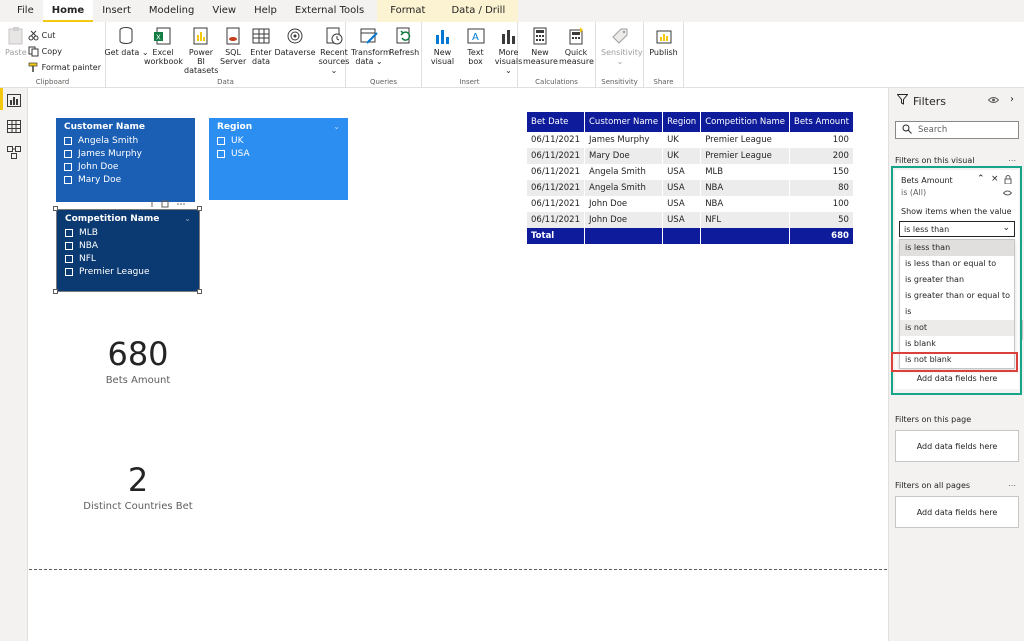  I want to click on cut-label: Cut, so click(48, 35).